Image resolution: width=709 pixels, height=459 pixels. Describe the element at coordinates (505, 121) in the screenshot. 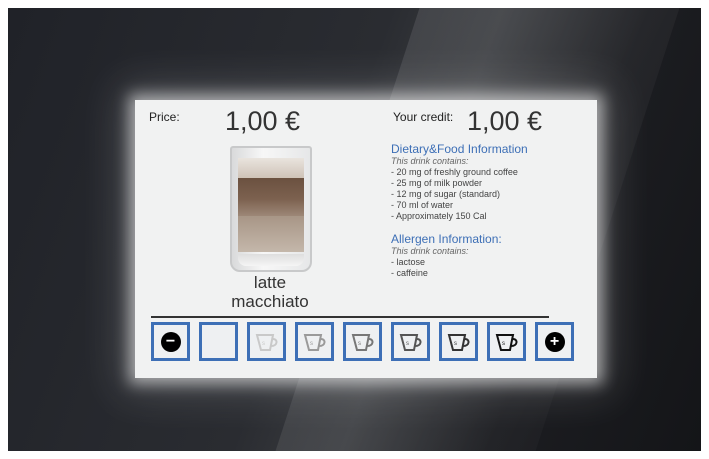

I see `credit-value: 1,00 €` at that location.